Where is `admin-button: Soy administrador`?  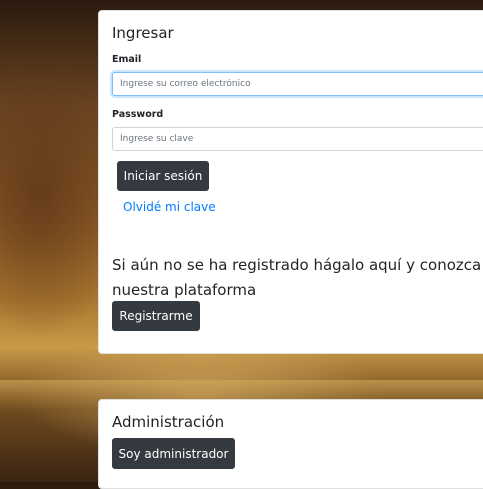 admin-button: Soy administrador is located at coordinates (173, 453).